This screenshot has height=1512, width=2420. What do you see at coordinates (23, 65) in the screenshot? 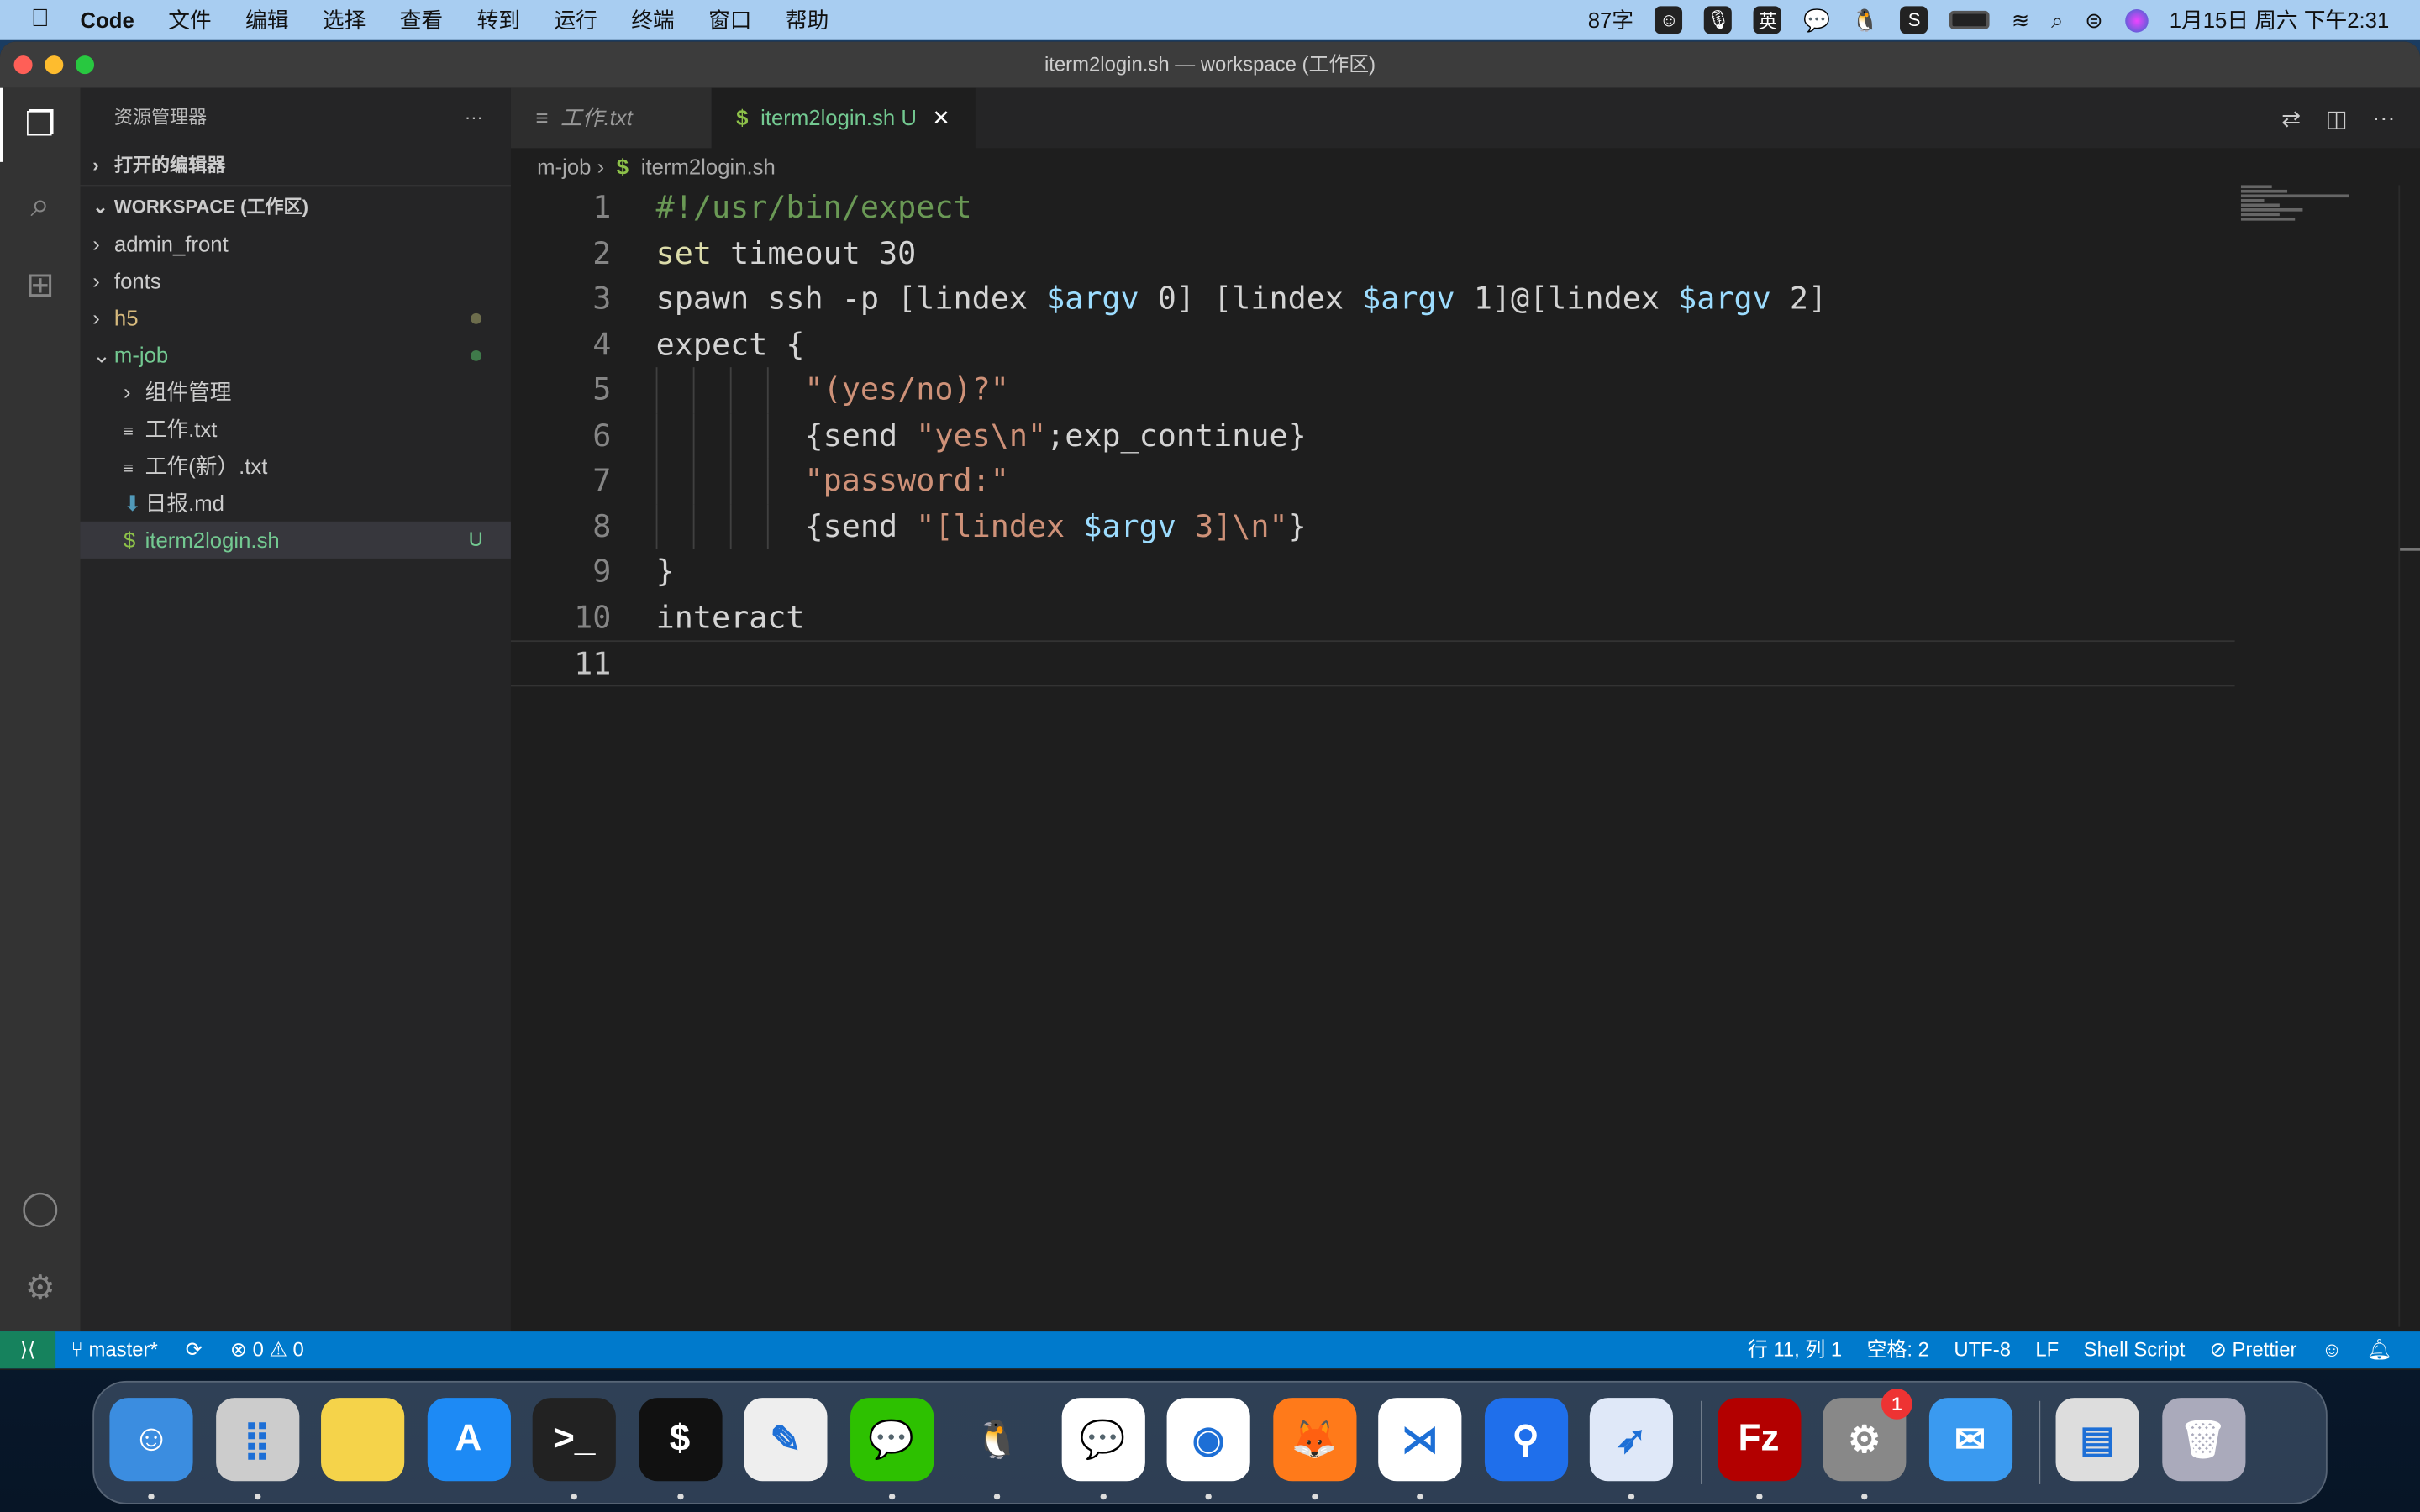
I see `close-window-button` at bounding box center [23, 65].